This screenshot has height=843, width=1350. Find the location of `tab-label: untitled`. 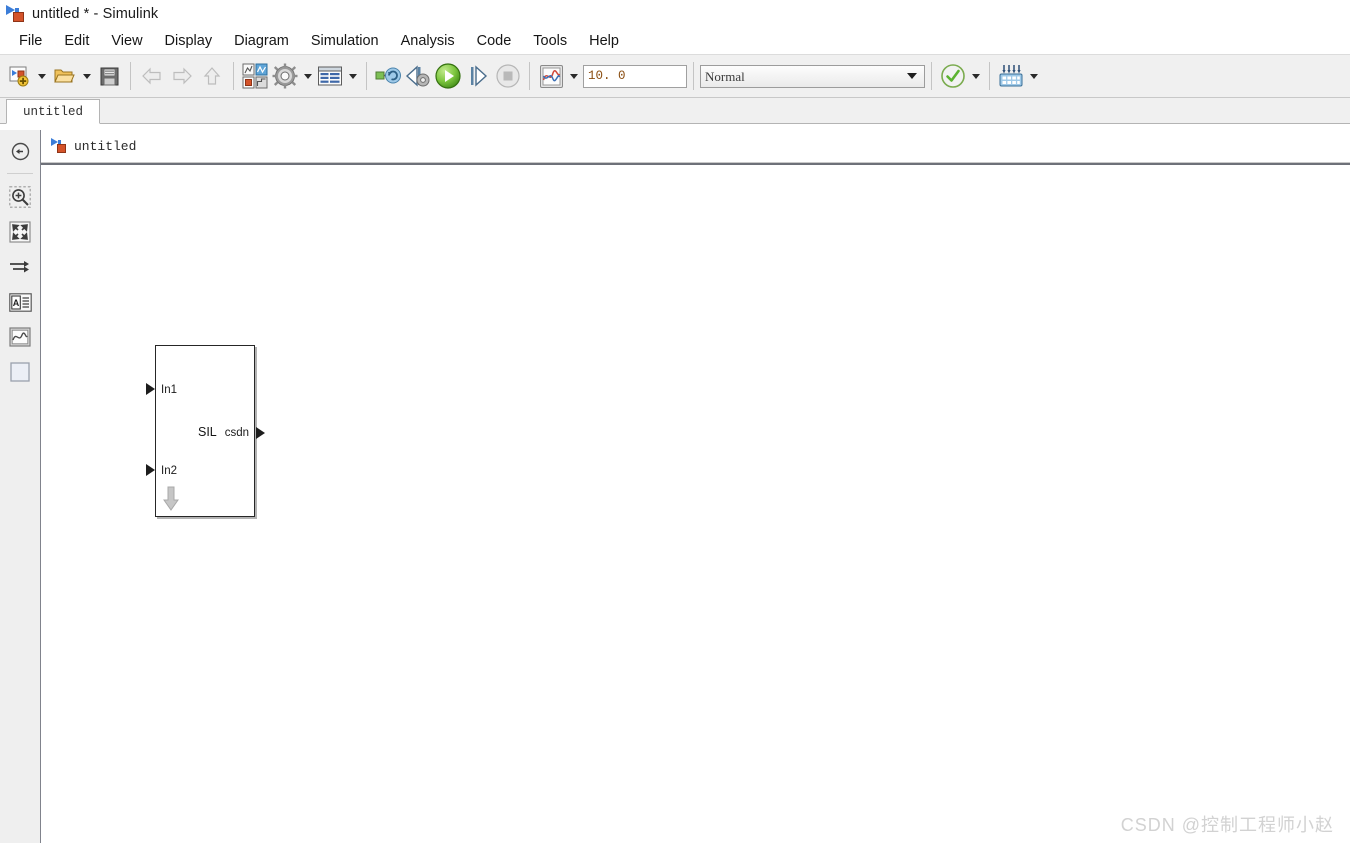

tab-label: untitled is located at coordinates (53, 111).